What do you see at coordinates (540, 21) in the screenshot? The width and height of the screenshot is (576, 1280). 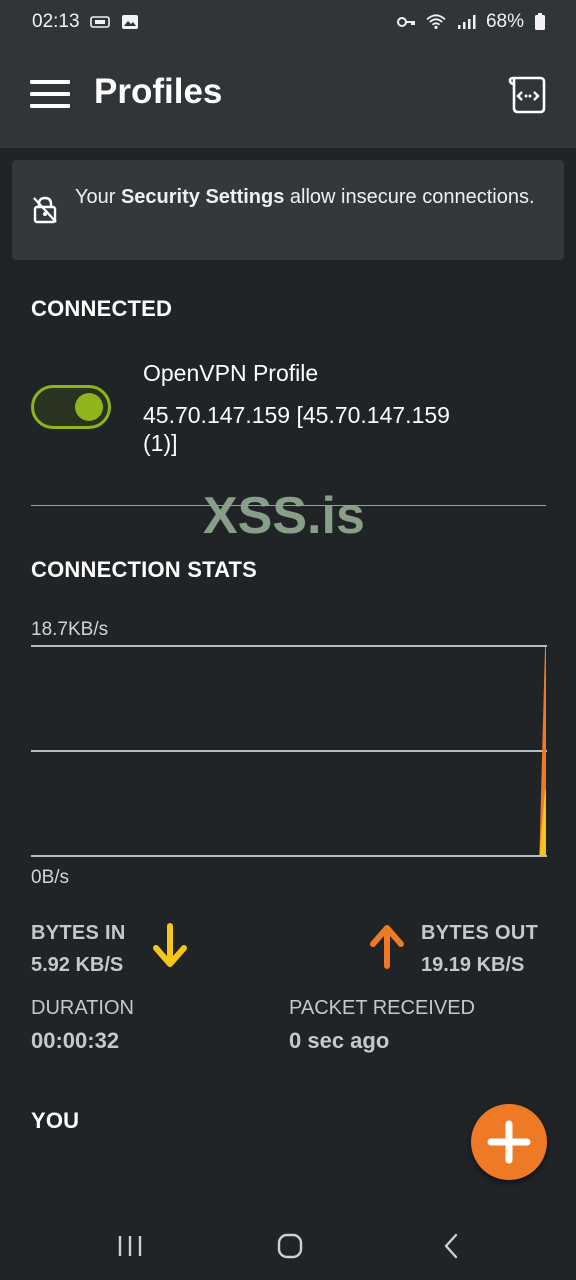 I see `battery-icon` at bounding box center [540, 21].